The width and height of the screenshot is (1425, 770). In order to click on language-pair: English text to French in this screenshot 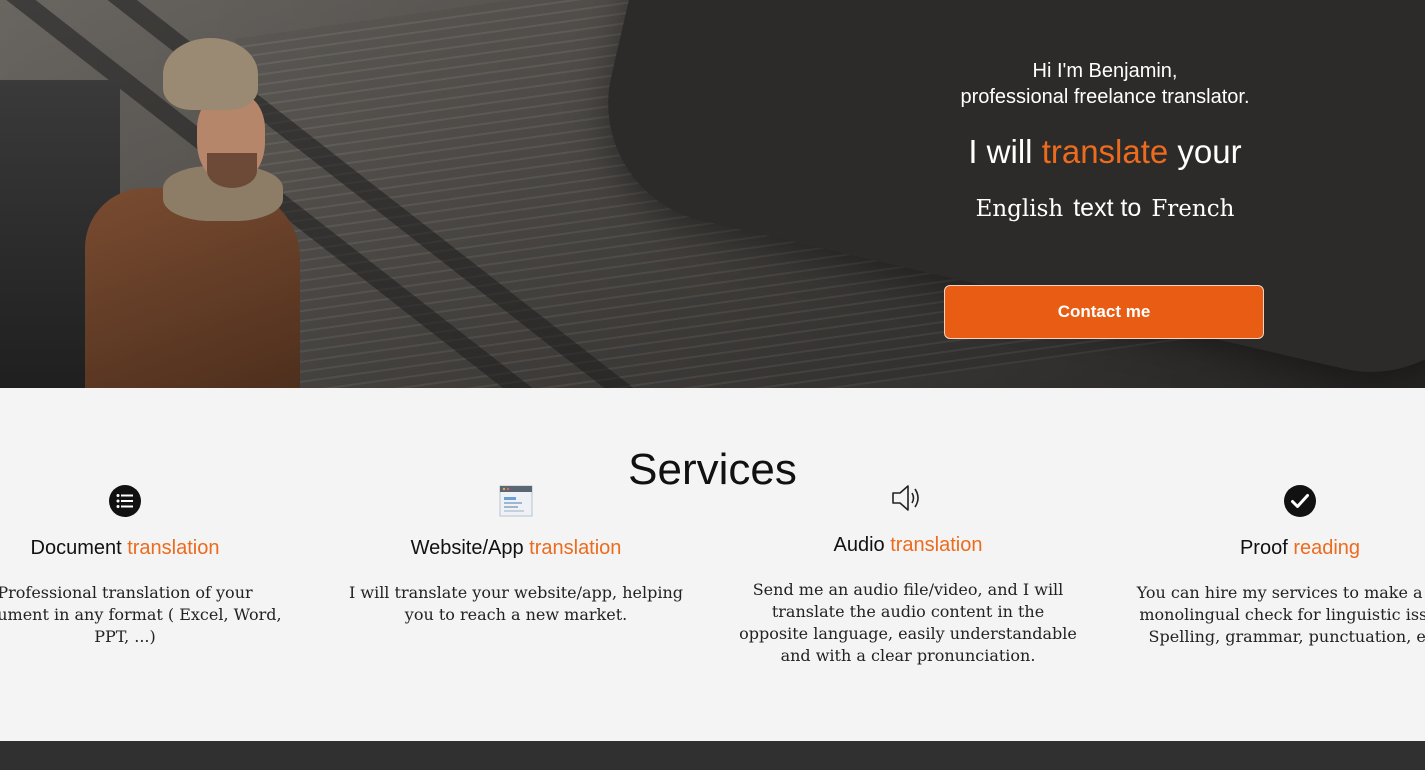, I will do `click(1105, 208)`.